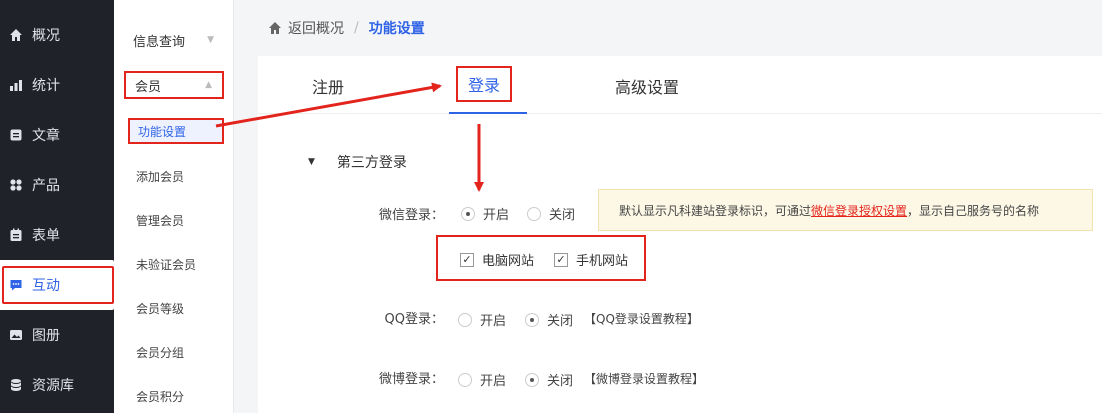 Image resolution: width=1102 pixels, height=413 pixels. I want to click on pc-site-checkbox: ✓ 电脑网站, so click(497, 259).